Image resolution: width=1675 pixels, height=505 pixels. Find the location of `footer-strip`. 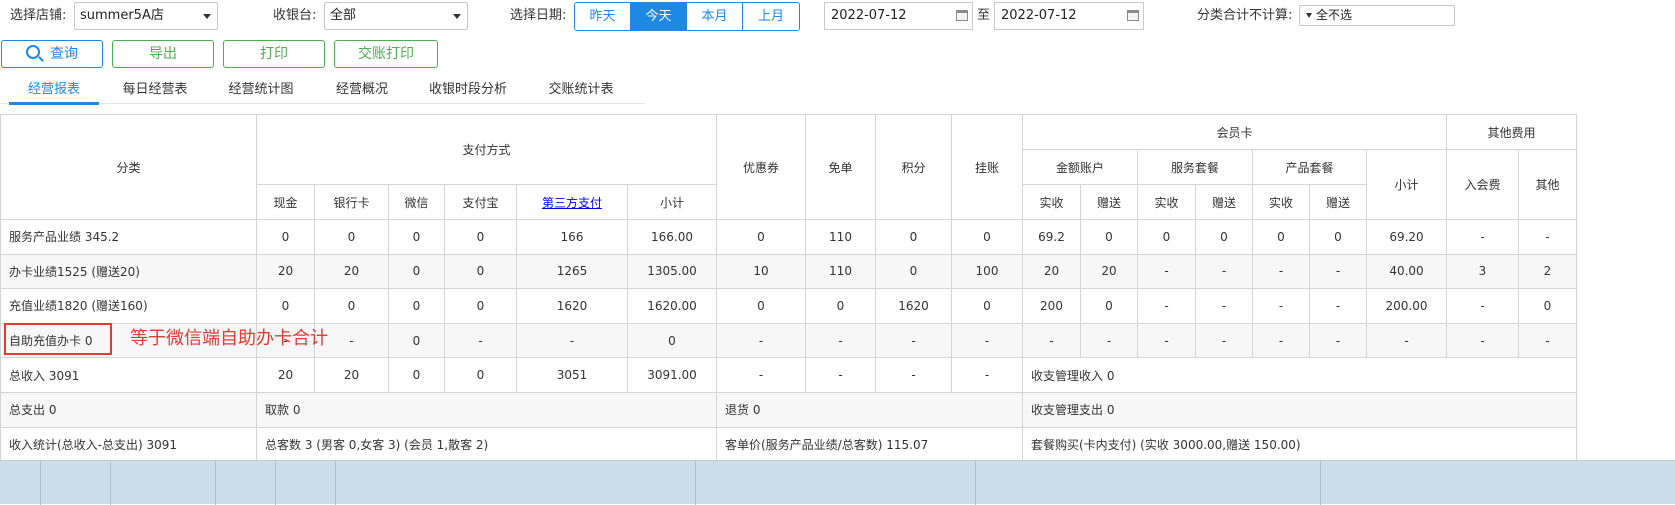

footer-strip is located at coordinates (837, 482).